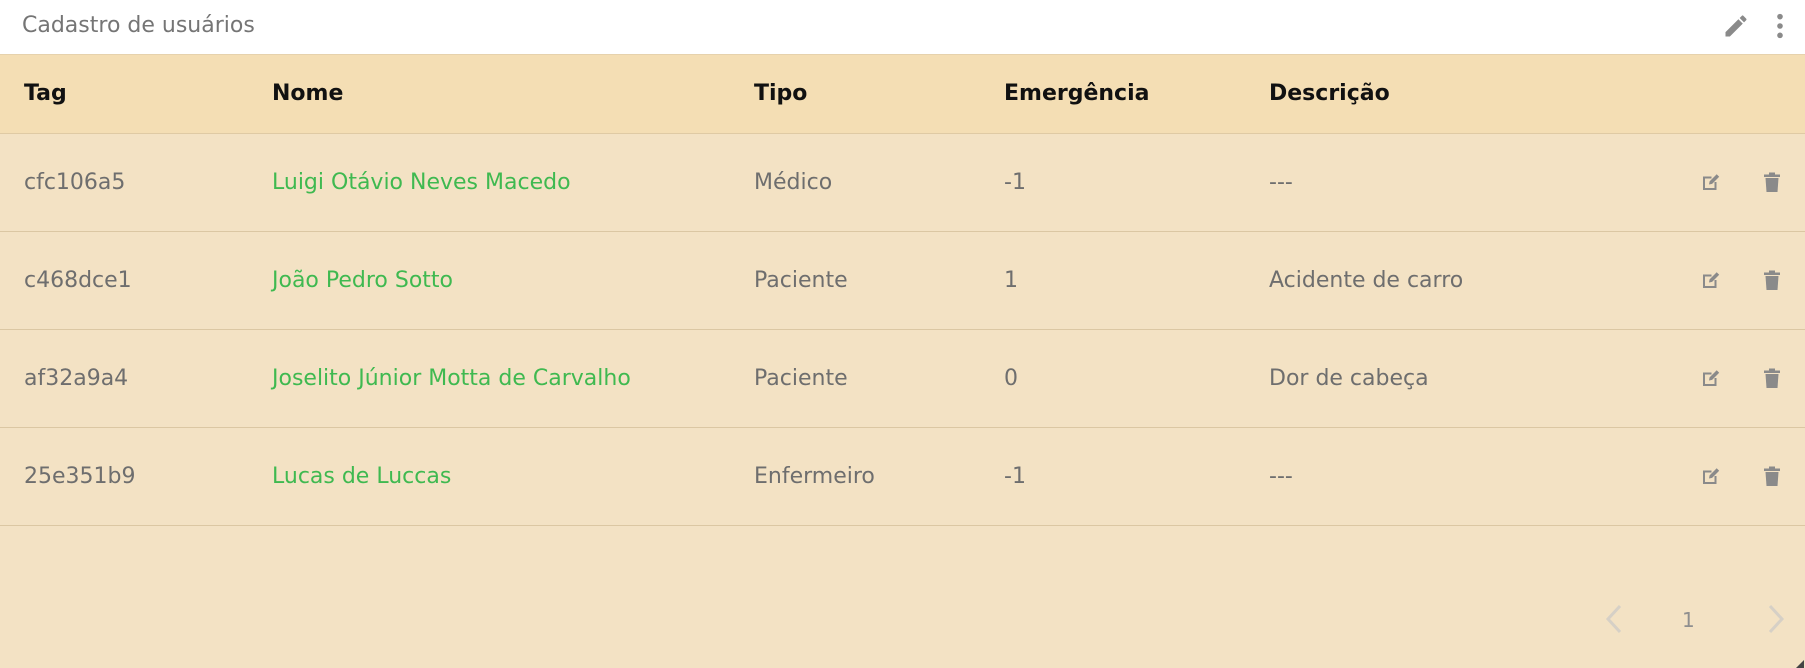 This screenshot has width=1805, height=668. What do you see at coordinates (1780, 26) in the screenshot?
I see `kebab-menu-icon` at bounding box center [1780, 26].